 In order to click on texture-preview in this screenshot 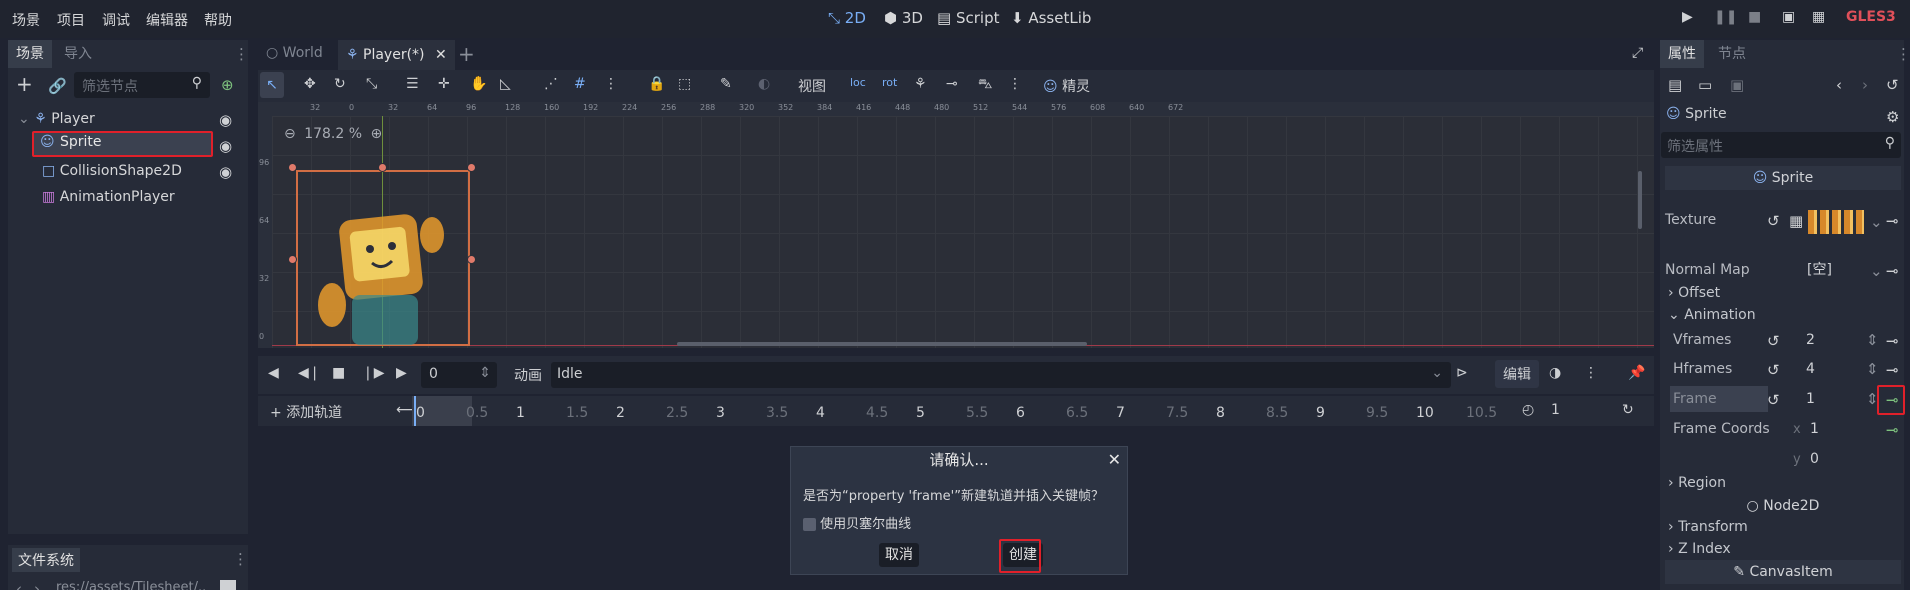, I will do `click(1836, 222)`.